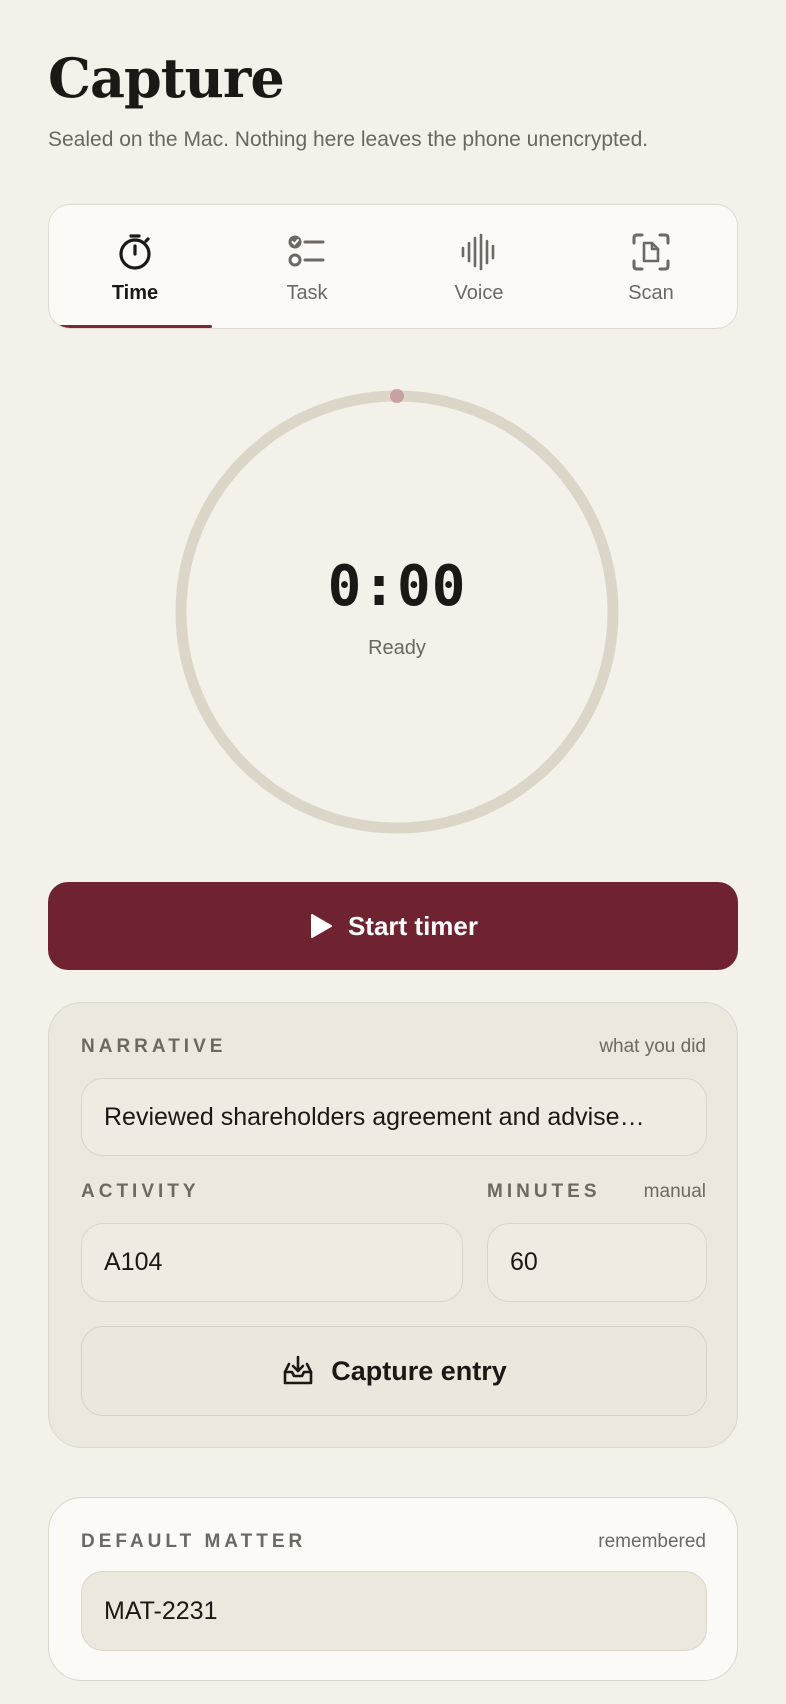 The height and width of the screenshot is (1704, 786). I want to click on default-matter-value: MAT-2231, so click(161, 1610).